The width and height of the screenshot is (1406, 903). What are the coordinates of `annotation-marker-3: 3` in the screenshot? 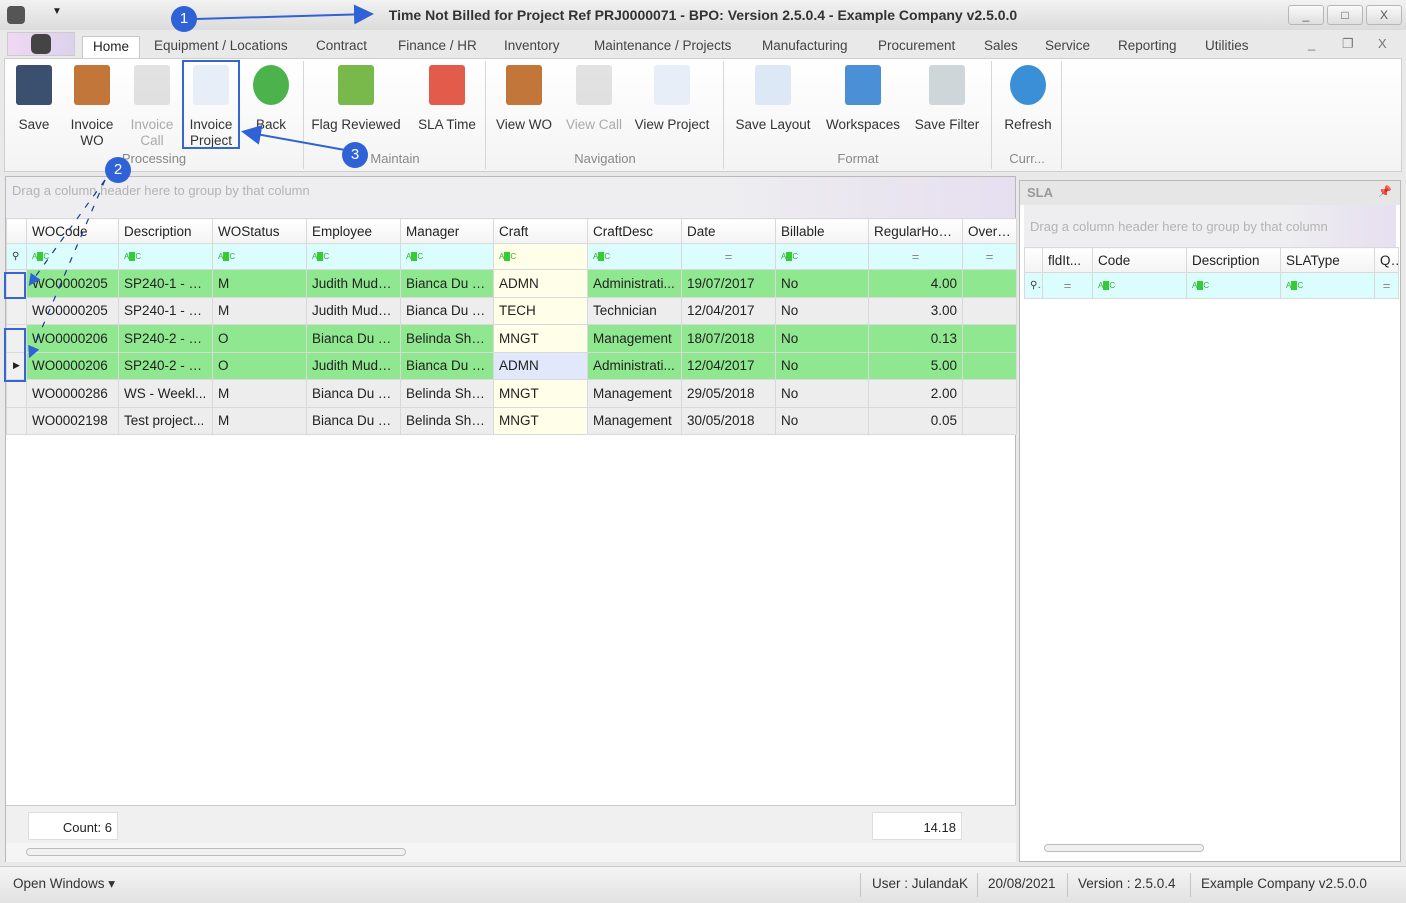 It's located at (355, 155).